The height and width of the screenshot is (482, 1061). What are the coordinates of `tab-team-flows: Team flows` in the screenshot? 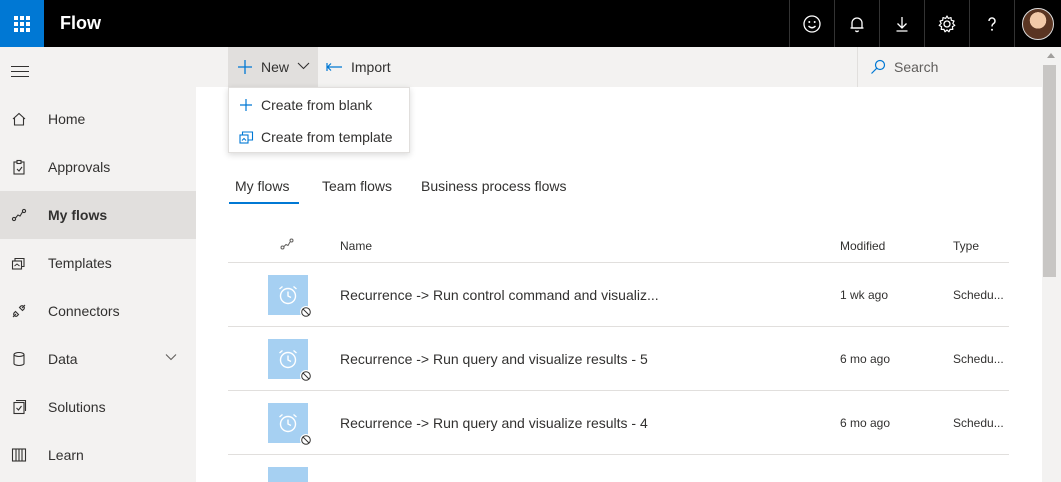 It's located at (357, 191).